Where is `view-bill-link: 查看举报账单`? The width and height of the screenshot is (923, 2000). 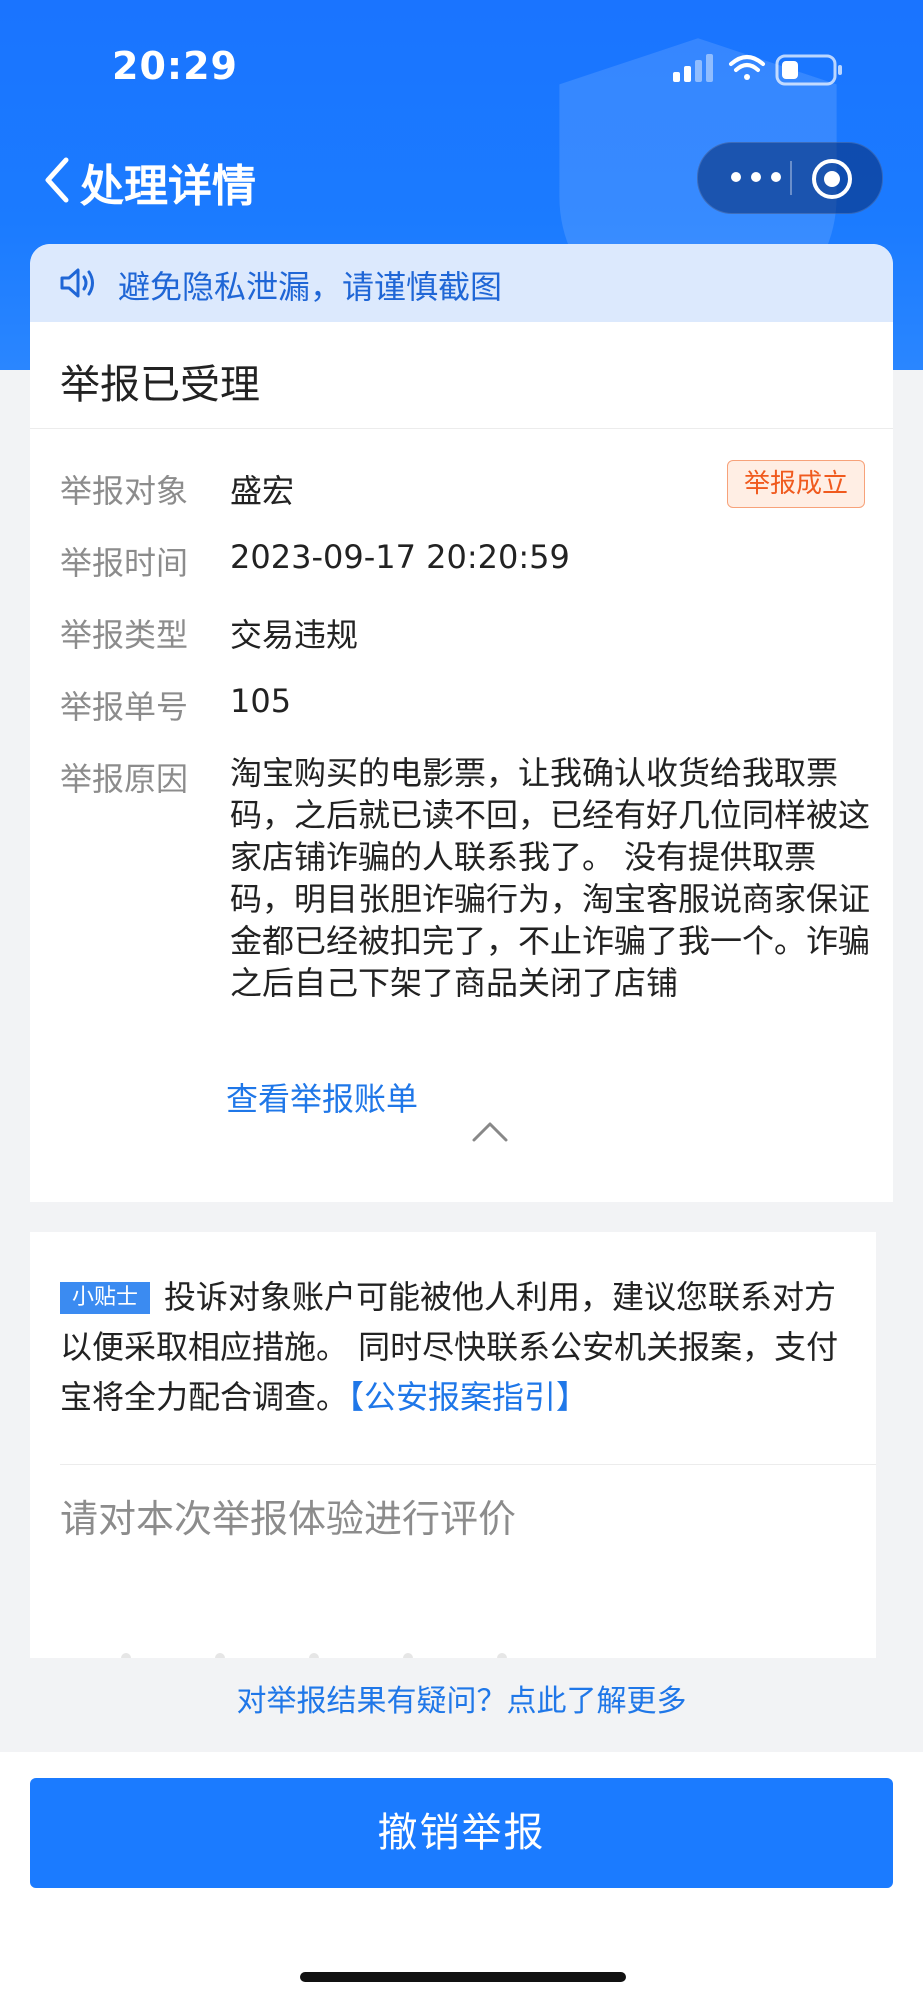 view-bill-link: 查看举报账单 is located at coordinates (322, 1097).